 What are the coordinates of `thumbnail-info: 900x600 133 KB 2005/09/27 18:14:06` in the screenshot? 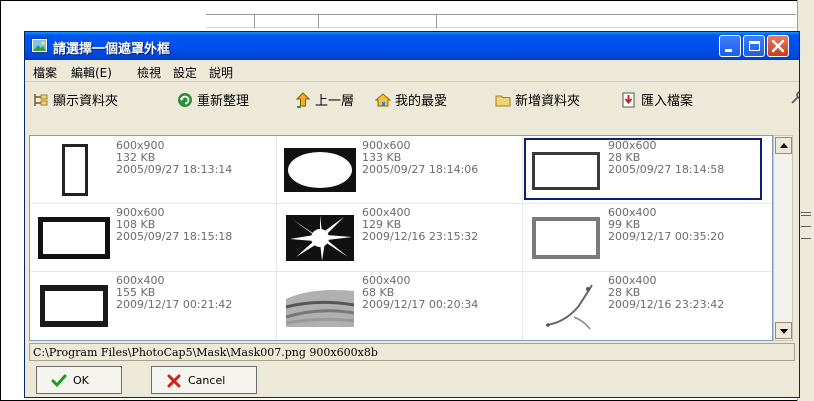 It's located at (420, 158).